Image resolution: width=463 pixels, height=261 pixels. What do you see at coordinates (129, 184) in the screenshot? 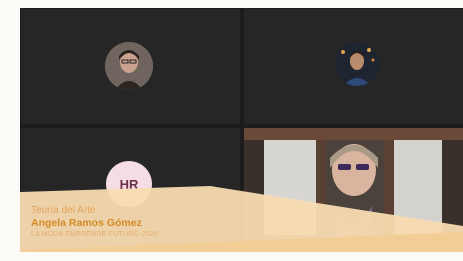
I see `participant-initials-avatar: HR` at bounding box center [129, 184].